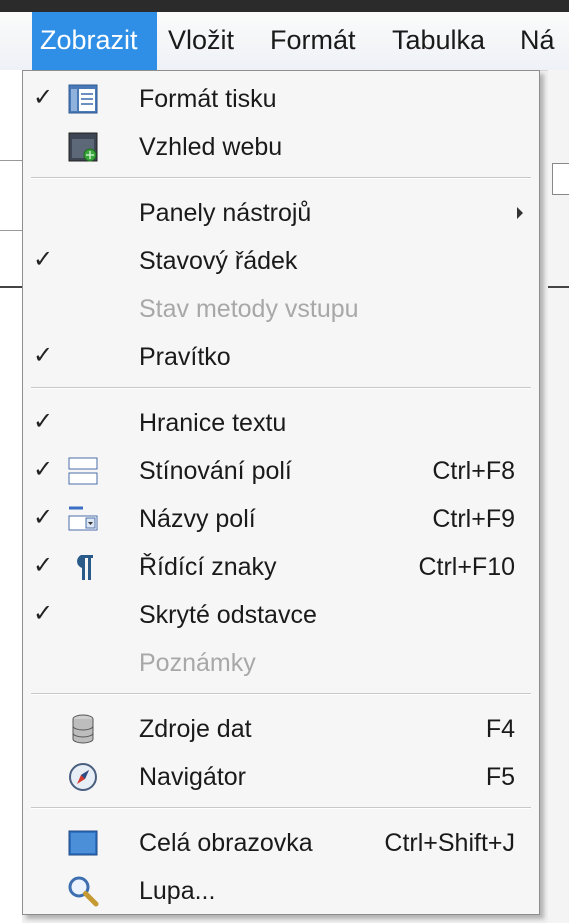 The image size is (569, 923). I want to click on shortcut-text: F5, so click(500, 777).